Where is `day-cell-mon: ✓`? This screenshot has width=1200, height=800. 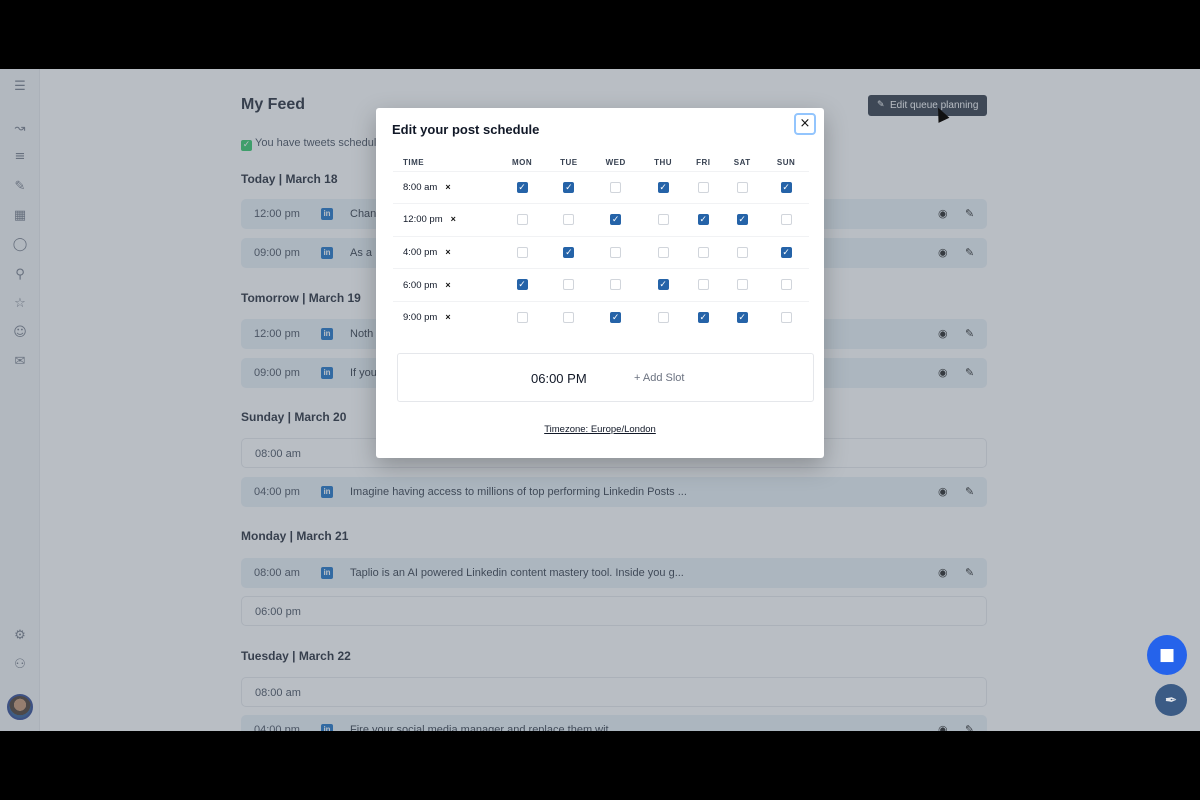
day-cell-mon: ✓ is located at coordinates (522, 285).